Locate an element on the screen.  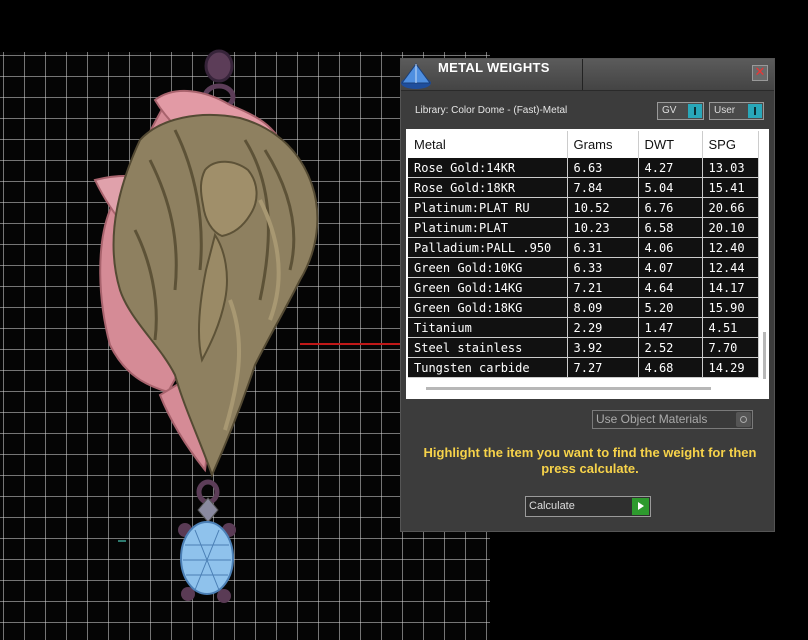
metal-cell: Tungsten carbide is located at coordinates (488, 367).